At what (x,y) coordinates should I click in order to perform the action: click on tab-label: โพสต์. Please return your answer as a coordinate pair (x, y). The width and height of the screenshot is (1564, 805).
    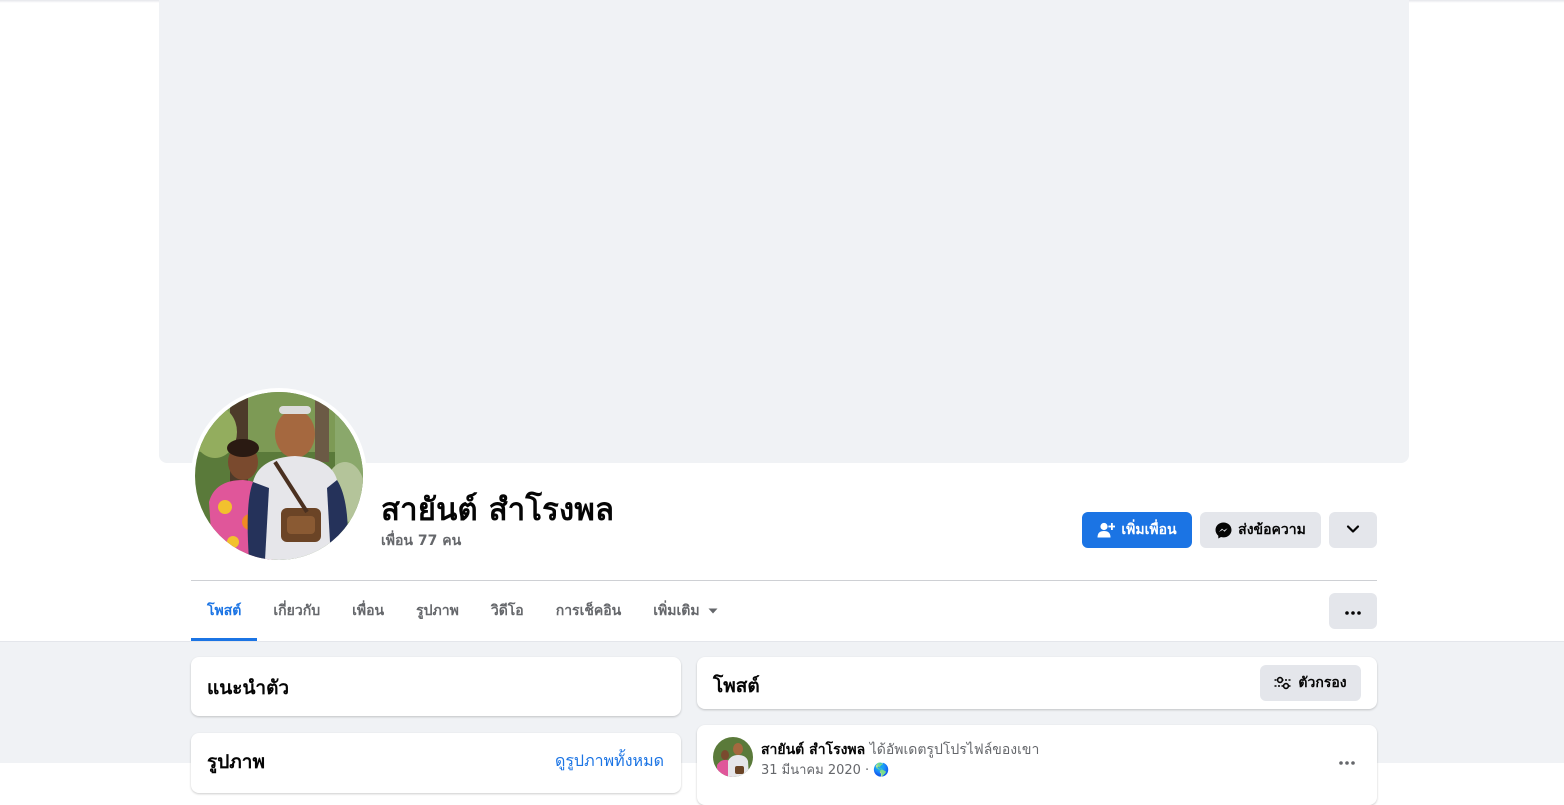
    Looking at the image, I should click on (224, 611).